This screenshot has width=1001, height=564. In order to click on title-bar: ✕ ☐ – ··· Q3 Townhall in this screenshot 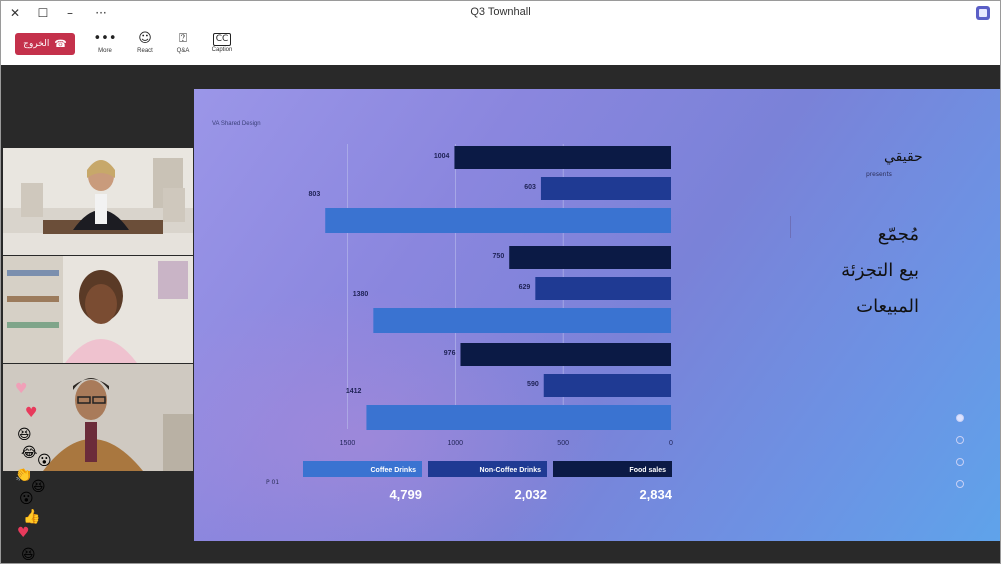, I will do `click(500, 13)`.